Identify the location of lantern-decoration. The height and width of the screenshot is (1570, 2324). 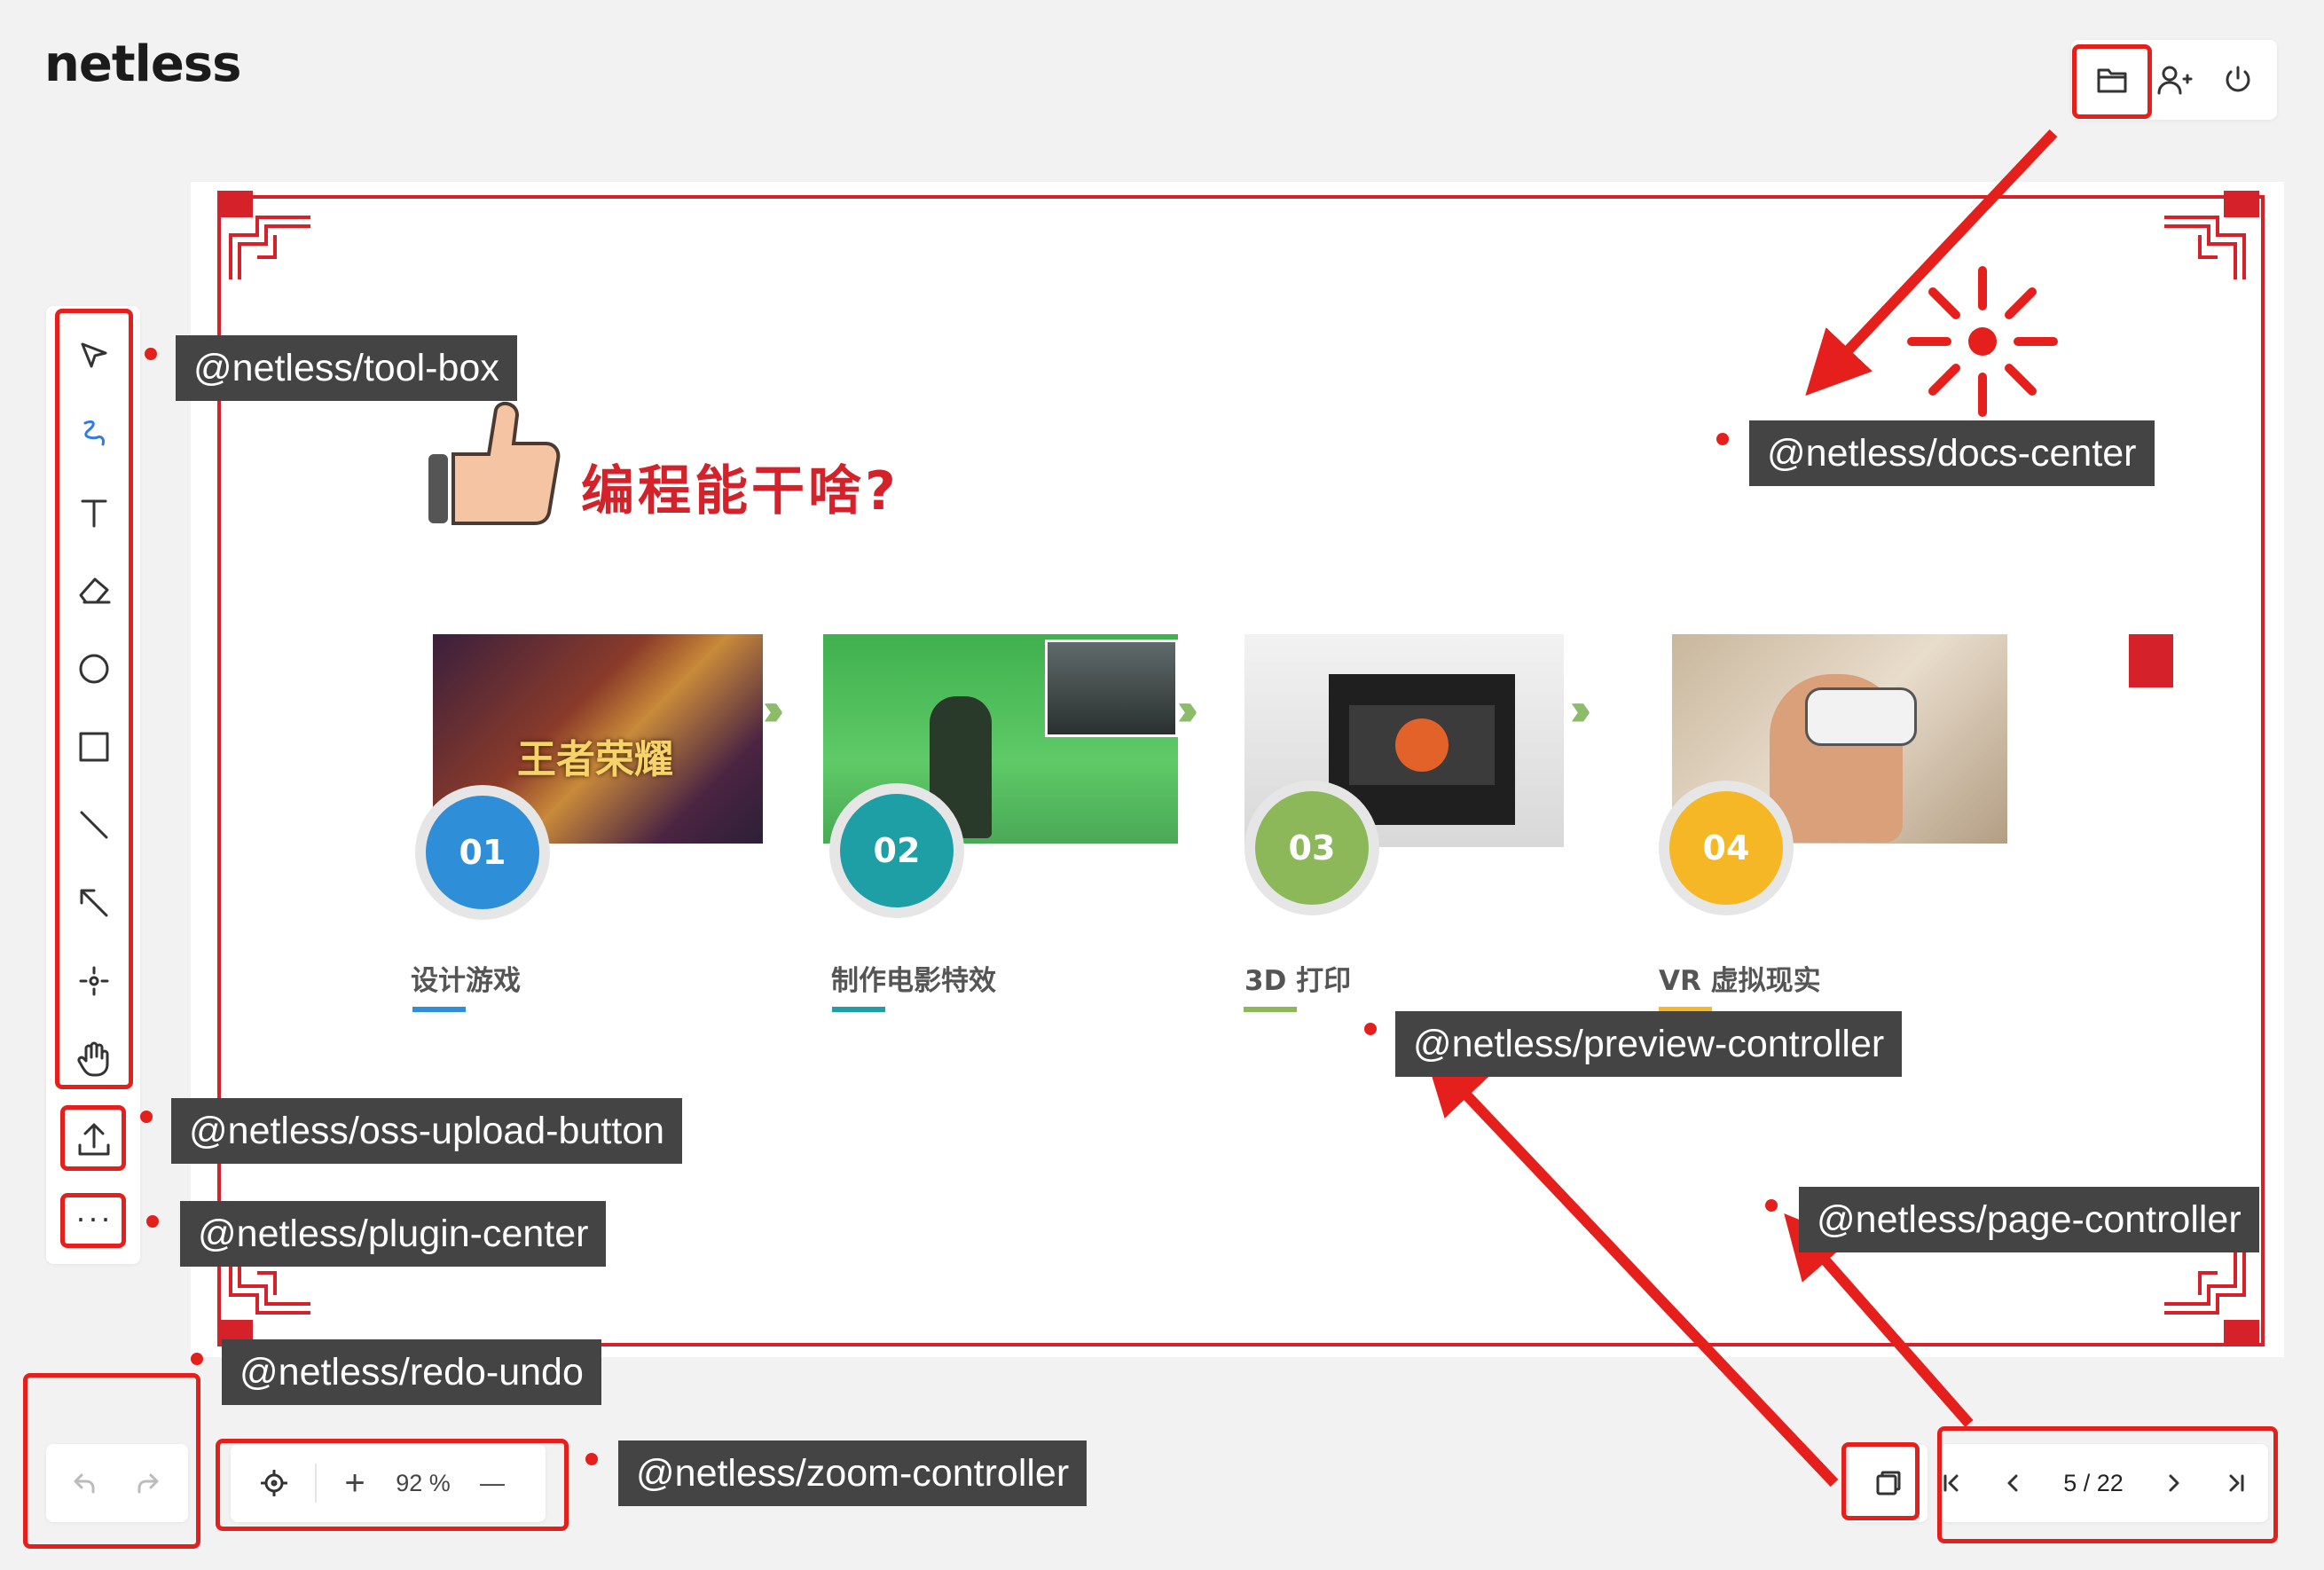
(2151, 660).